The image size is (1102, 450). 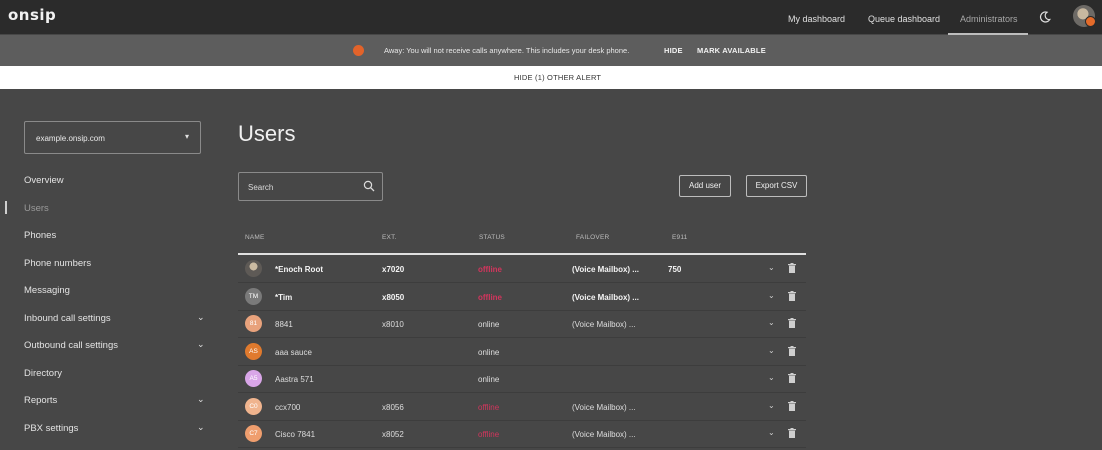 I want to click on sidebar-item-users: Users, so click(x=36, y=208).